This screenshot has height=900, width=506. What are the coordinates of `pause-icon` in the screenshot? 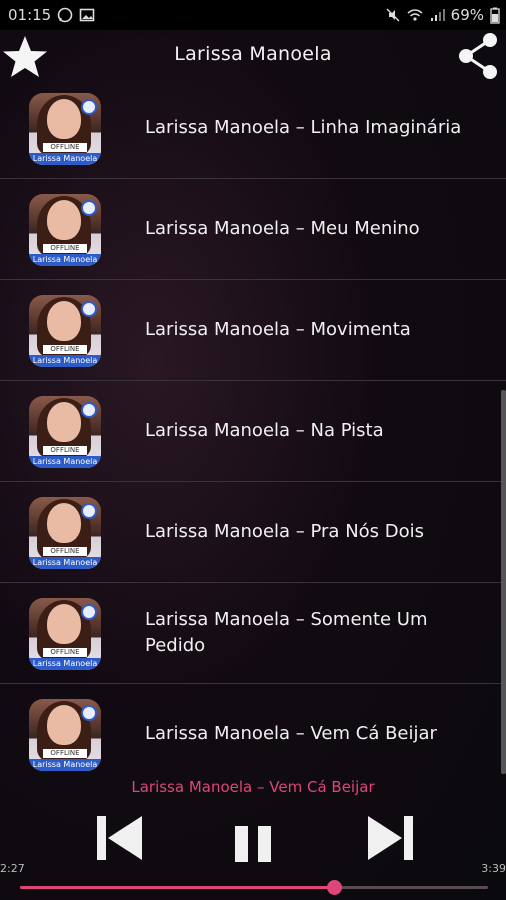 It's located at (253, 844).